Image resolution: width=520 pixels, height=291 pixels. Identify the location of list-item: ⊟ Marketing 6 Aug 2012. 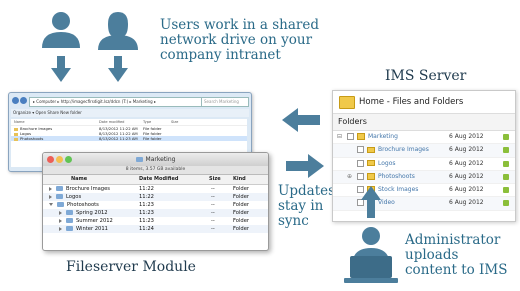
(424, 138).